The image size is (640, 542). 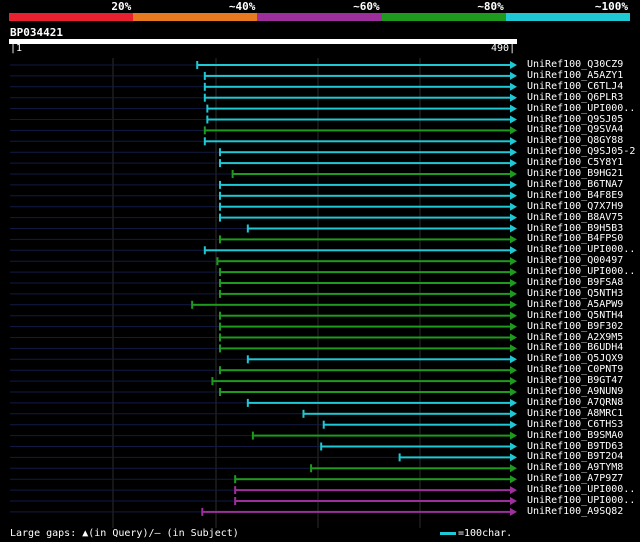 I want to click on hit-label-link: UniRef100_A7P9Z7, so click(x=575, y=478).